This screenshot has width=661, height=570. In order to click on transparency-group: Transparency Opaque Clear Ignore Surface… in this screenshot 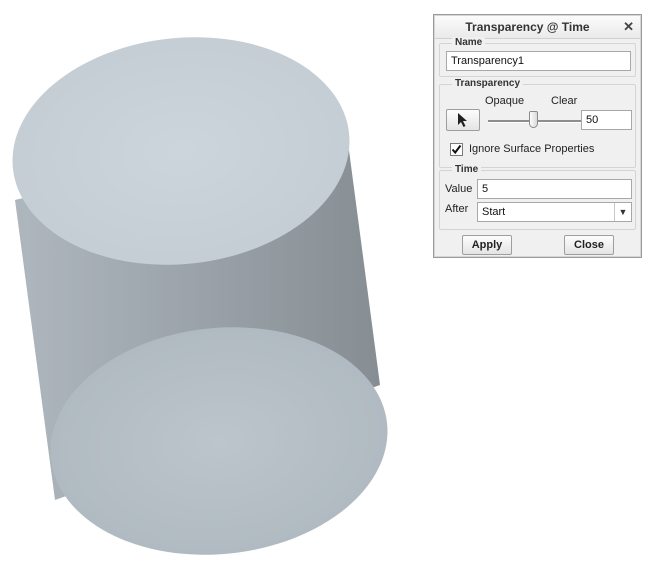, I will do `click(537, 123)`.